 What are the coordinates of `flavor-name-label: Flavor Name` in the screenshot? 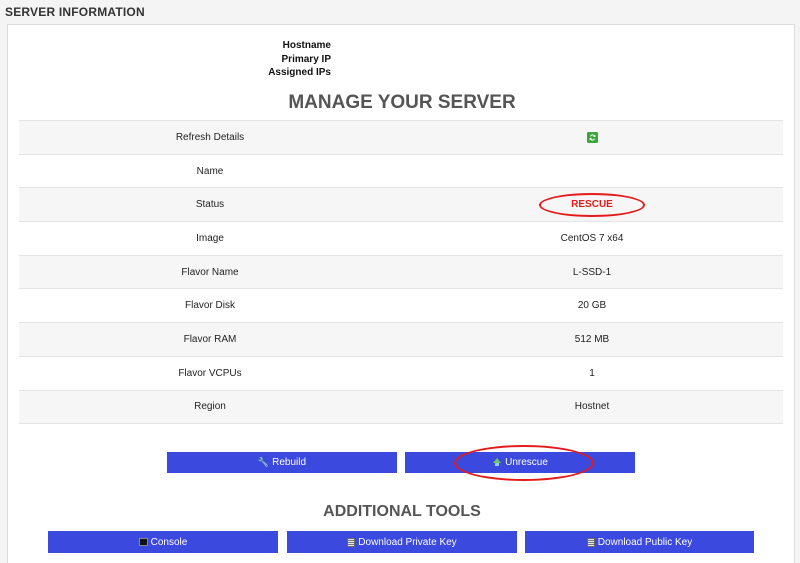 It's located at (210, 272).